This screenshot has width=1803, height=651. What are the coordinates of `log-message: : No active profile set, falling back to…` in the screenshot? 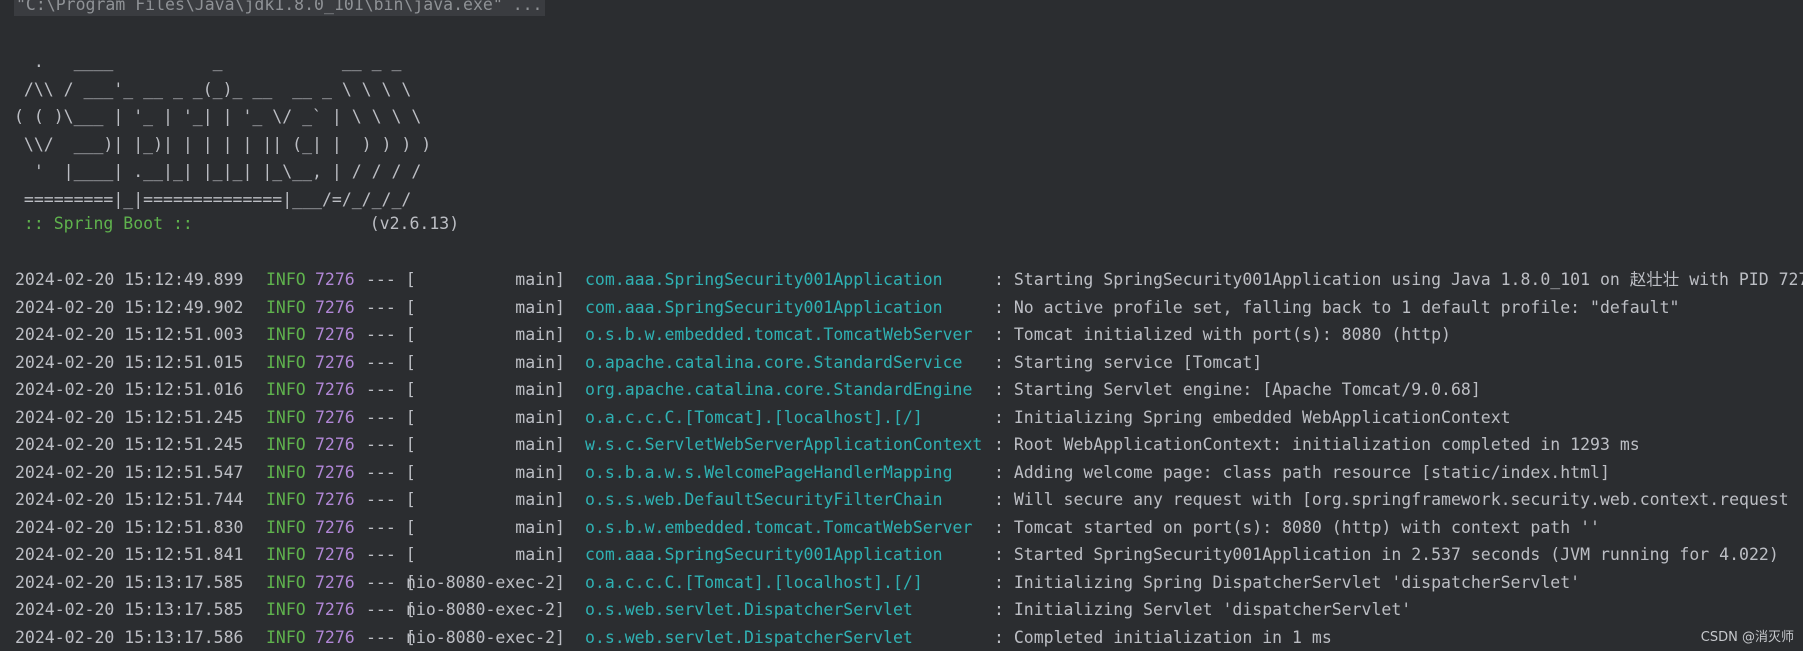 It's located at (1337, 307).